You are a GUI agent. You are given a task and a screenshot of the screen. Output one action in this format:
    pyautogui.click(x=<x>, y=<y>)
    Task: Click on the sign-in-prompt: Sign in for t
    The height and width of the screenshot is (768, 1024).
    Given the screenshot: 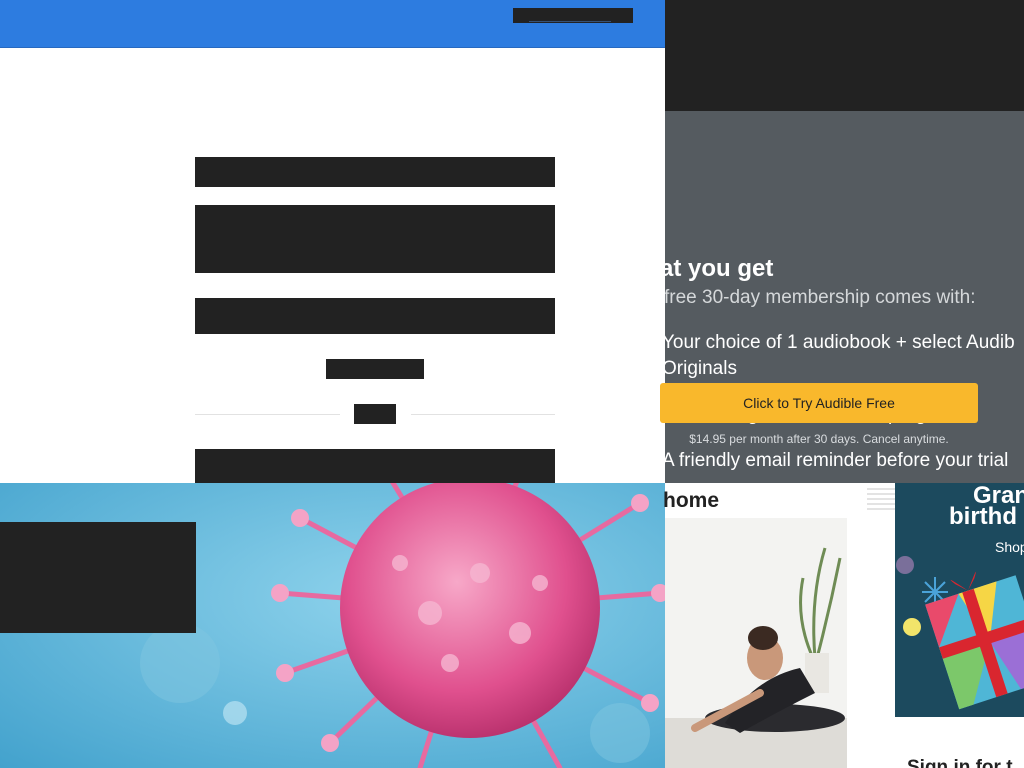 What is the action you would take?
    pyautogui.click(x=960, y=762)
    